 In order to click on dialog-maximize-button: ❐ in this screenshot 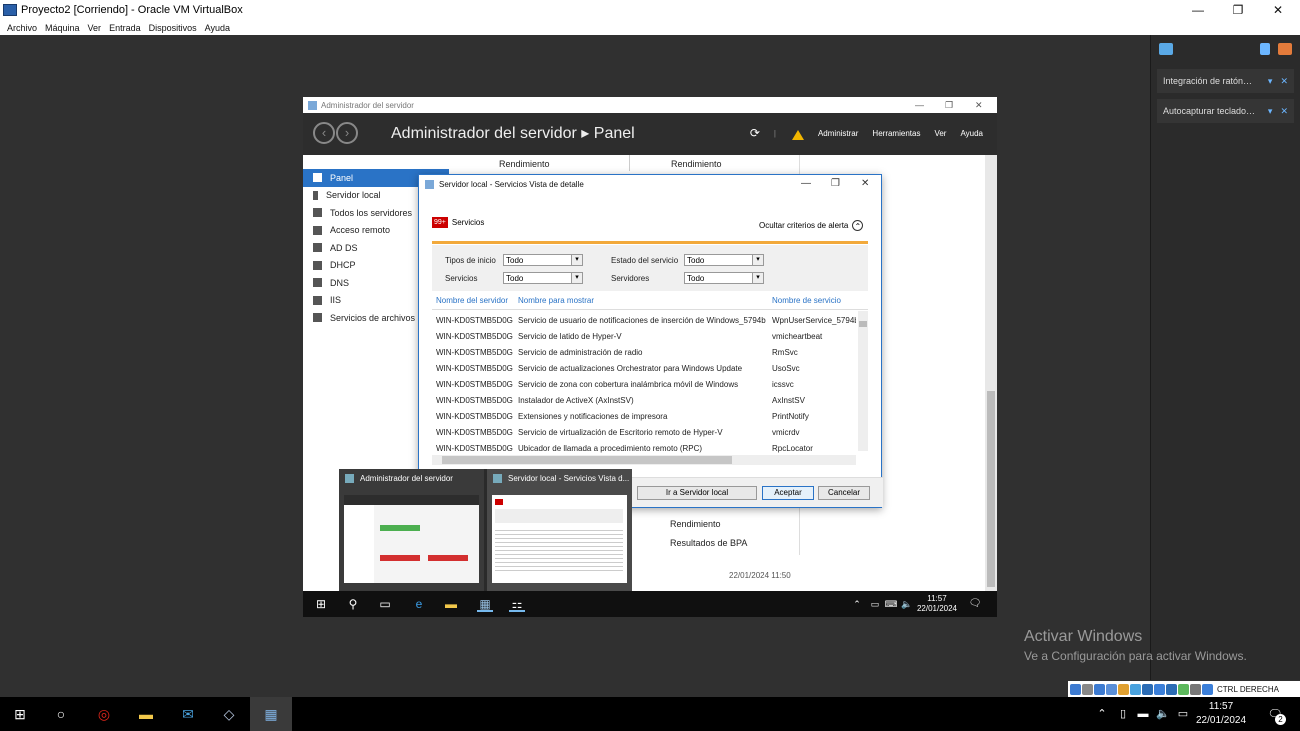, I will do `click(835, 183)`.